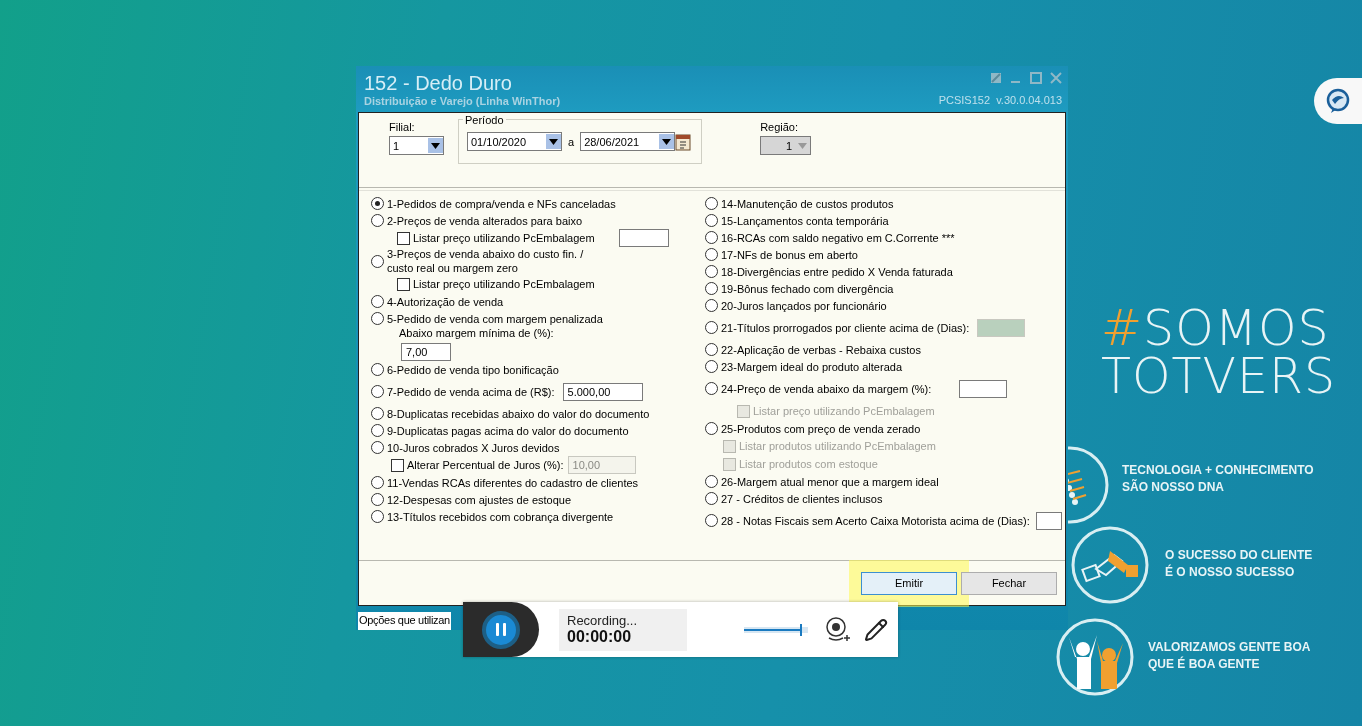 This screenshot has height=726, width=1362. What do you see at coordinates (909, 583) in the screenshot?
I see `action-button: Emitir` at bounding box center [909, 583].